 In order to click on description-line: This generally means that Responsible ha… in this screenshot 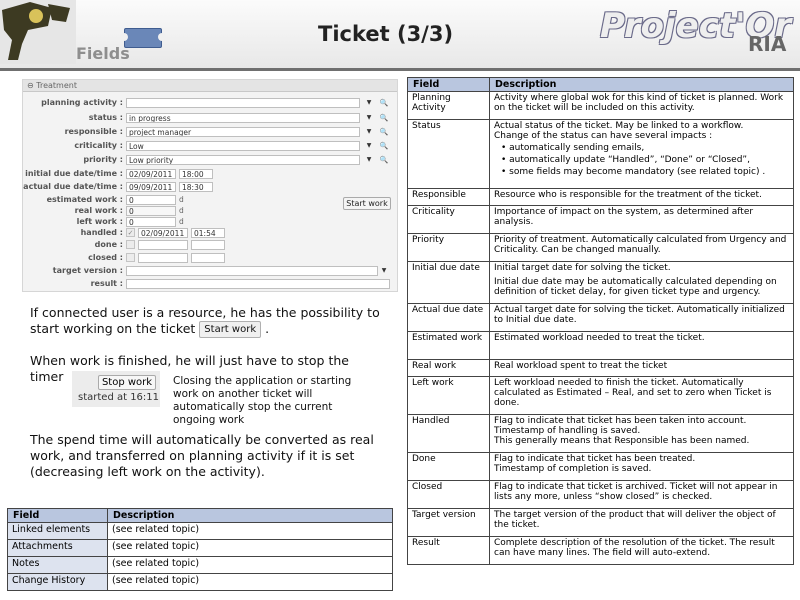, I will do `click(622, 441)`.